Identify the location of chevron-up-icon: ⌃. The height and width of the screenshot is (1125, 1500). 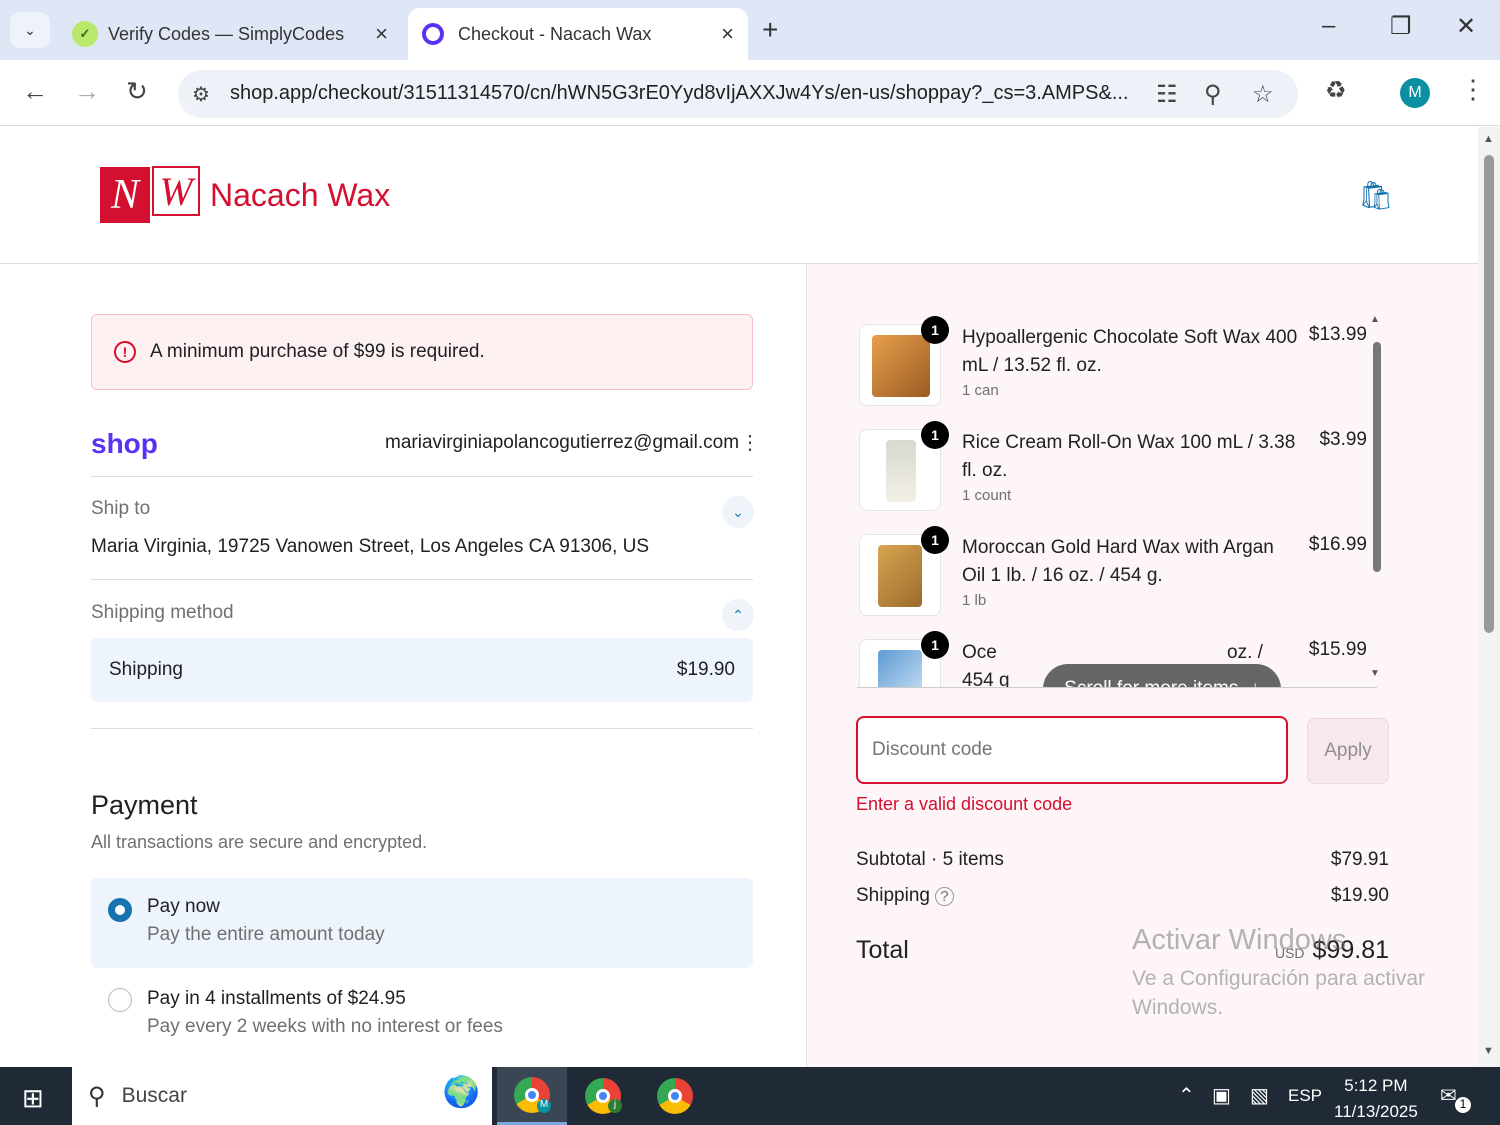
(738, 614).